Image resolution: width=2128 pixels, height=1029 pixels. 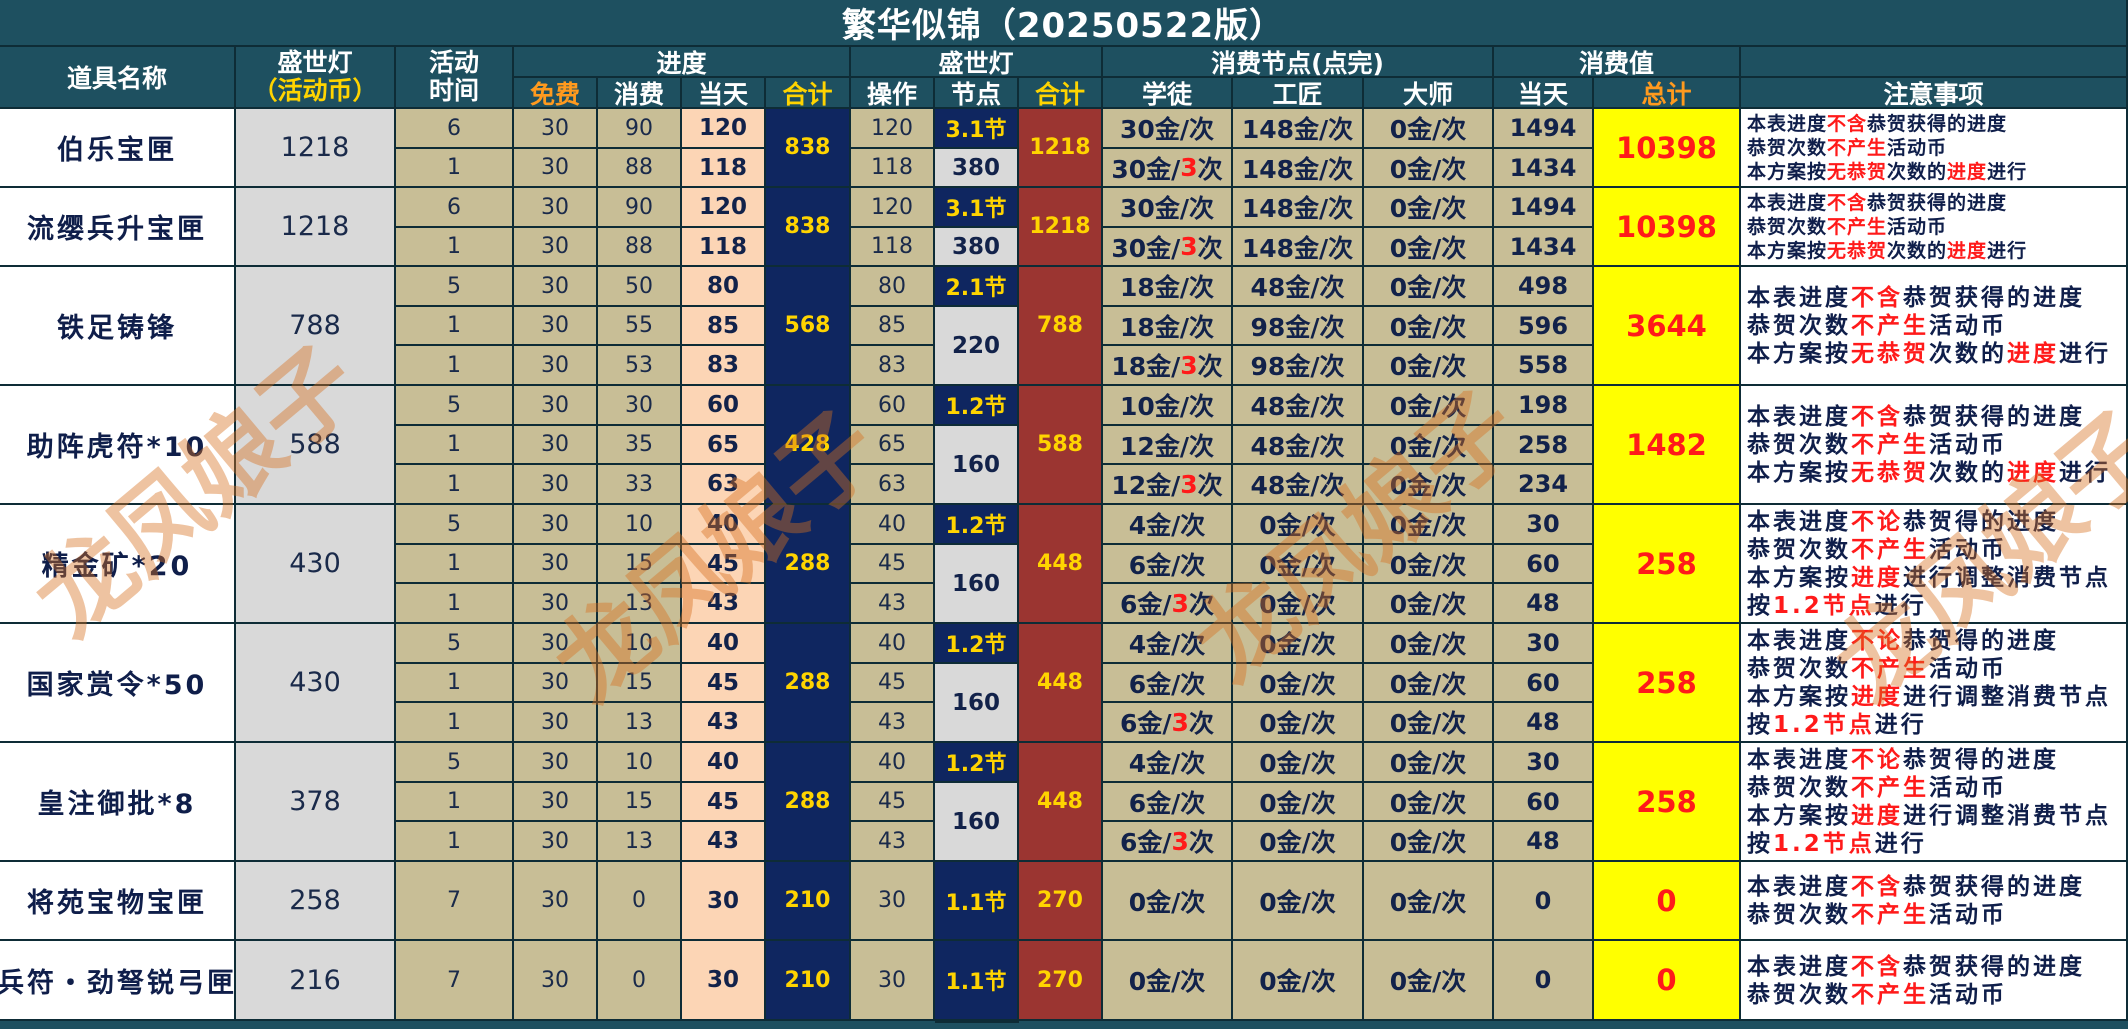 What do you see at coordinates (1667, 227) in the screenshot?
I see `item-grand-total: 10398` at bounding box center [1667, 227].